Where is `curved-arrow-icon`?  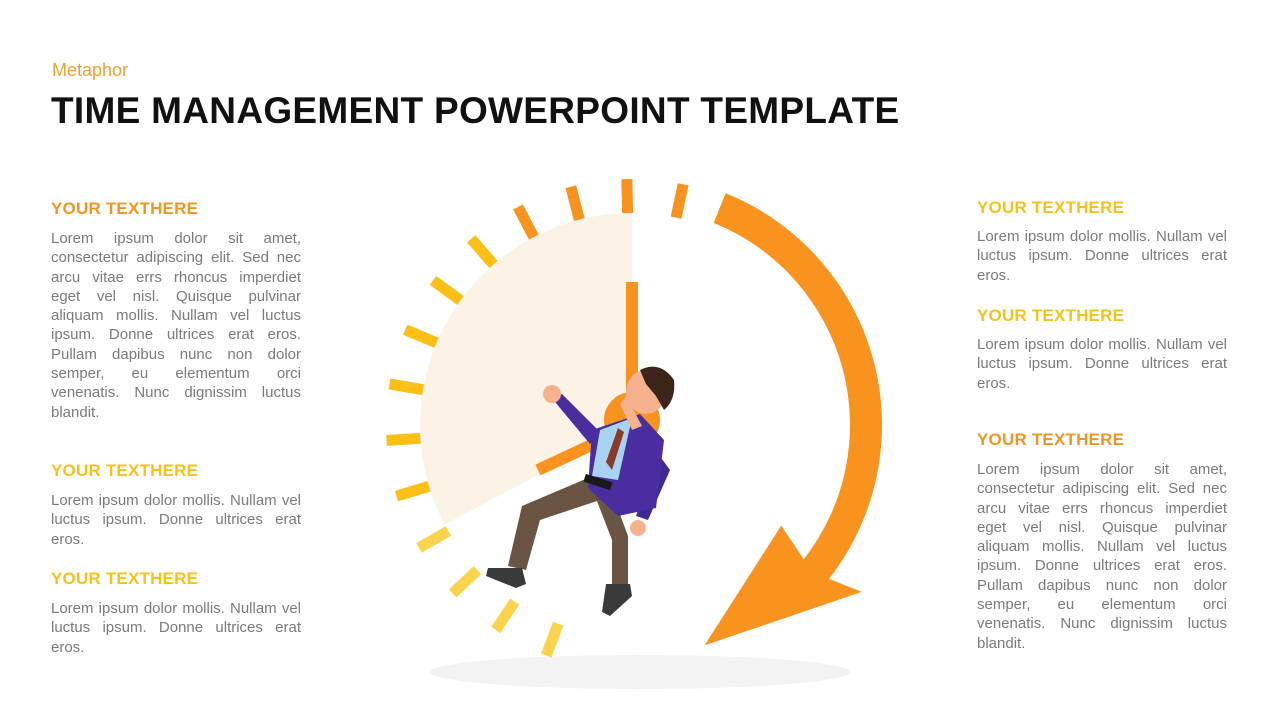
curved-arrow-icon is located at coordinates (793, 419).